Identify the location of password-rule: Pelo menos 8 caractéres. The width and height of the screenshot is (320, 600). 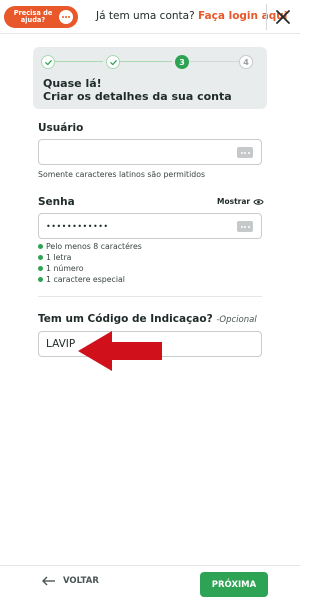
(90, 246).